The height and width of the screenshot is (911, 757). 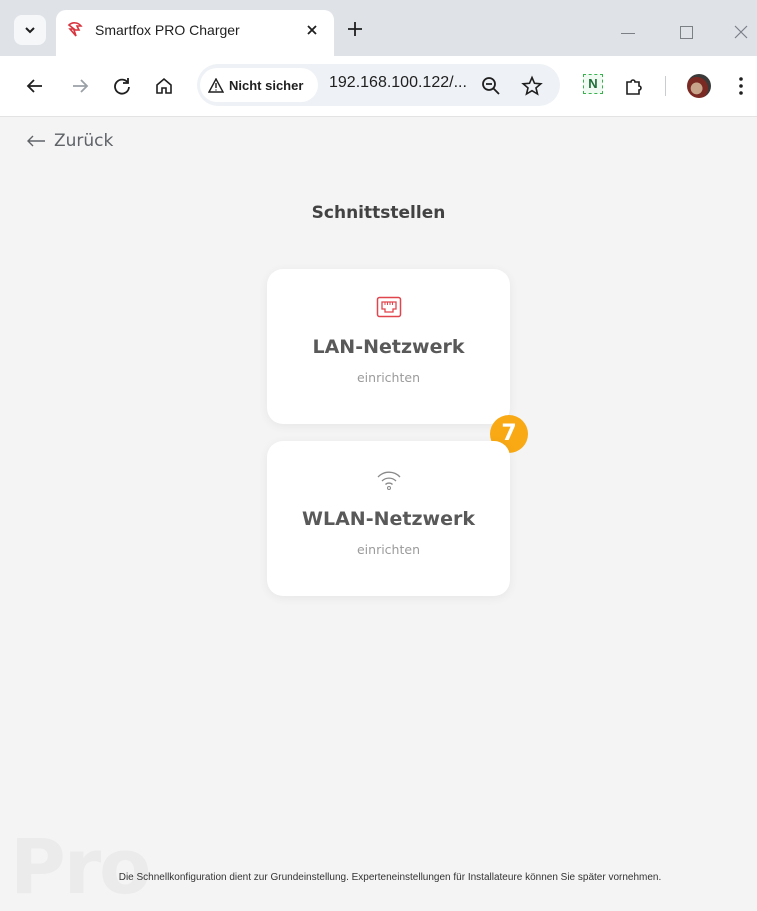 I want to click on card-title: LAN-Netzwerk, so click(x=388, y=347).